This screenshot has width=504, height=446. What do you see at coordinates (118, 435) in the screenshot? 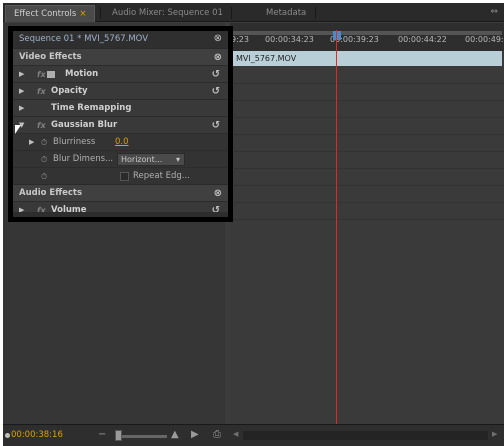
I see `zoom-slider-handle` at bounding box center [118, 435].